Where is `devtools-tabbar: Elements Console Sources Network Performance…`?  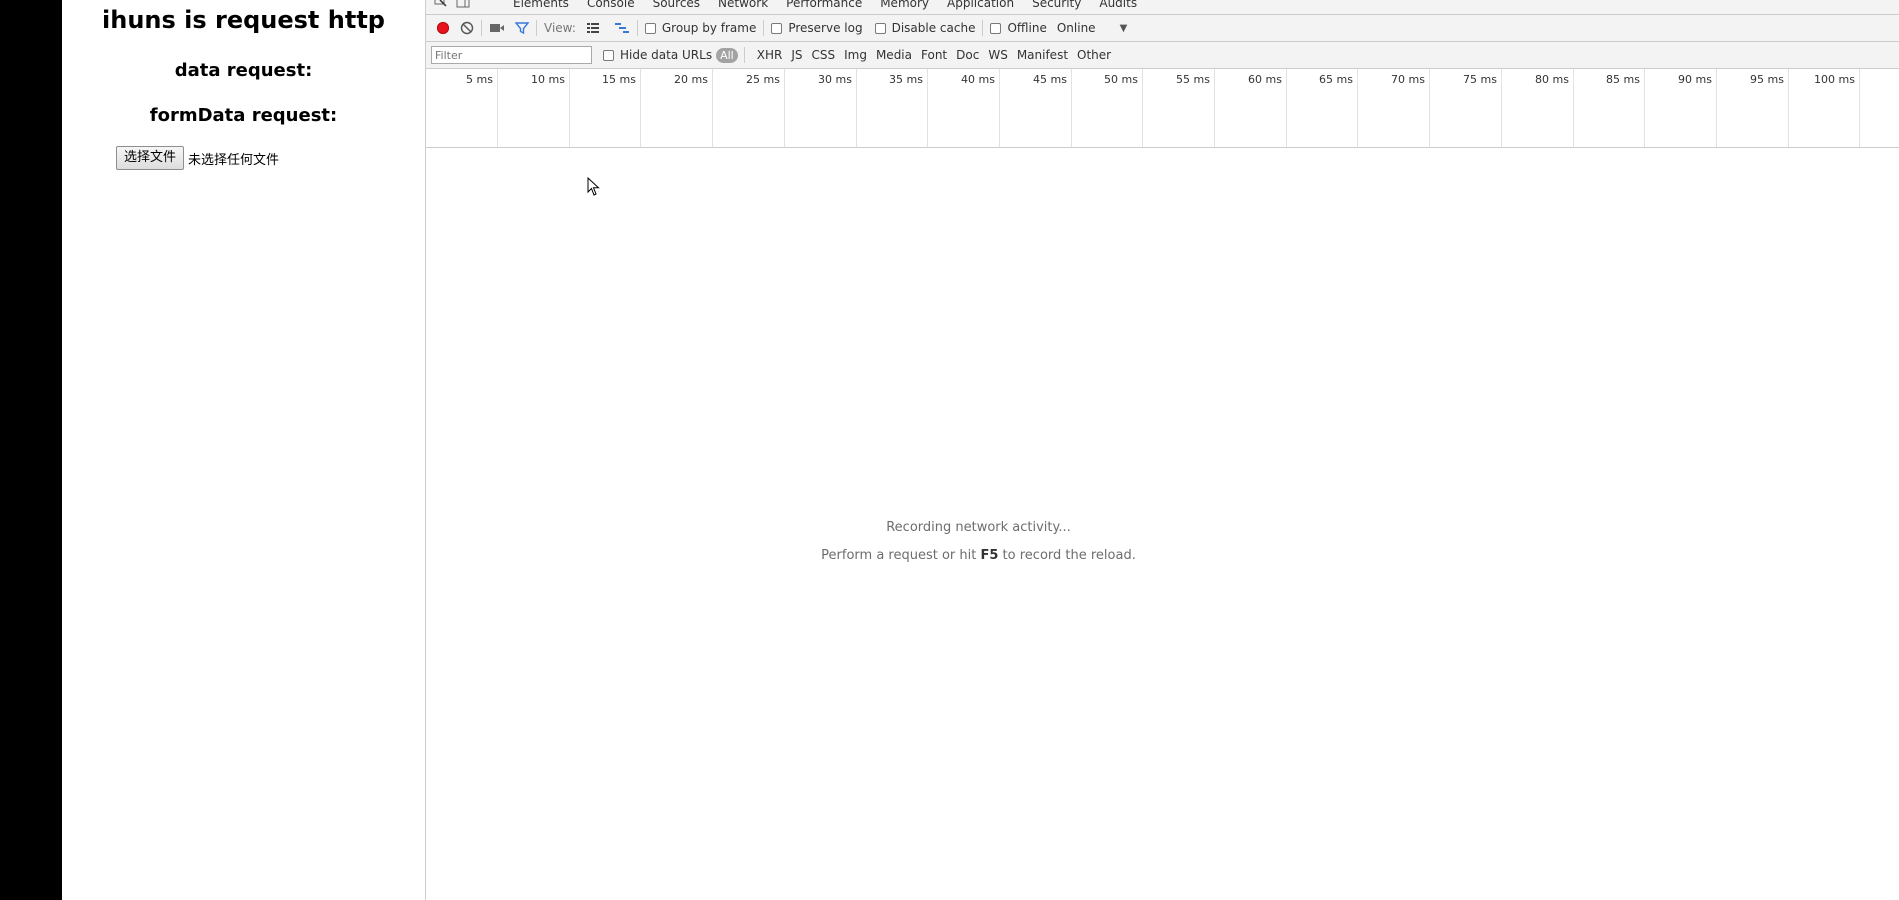 devtools-tabbar: Elements Console Sources Network Performance… is located at coordinates (1162, 7).